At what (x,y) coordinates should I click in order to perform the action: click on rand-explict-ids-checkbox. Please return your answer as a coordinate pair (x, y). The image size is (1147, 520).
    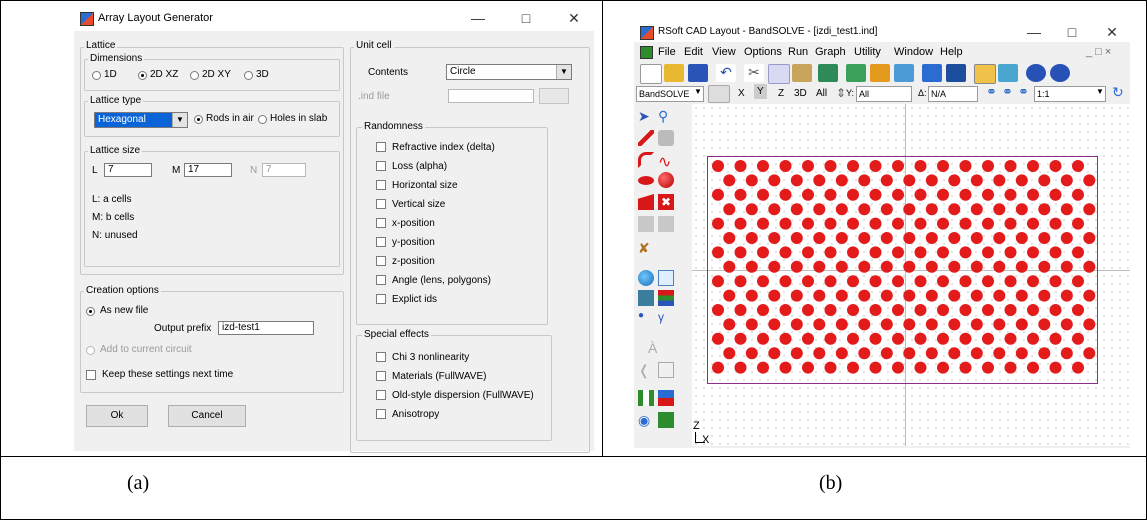
    Looking at the image, I should click on (381, 299).